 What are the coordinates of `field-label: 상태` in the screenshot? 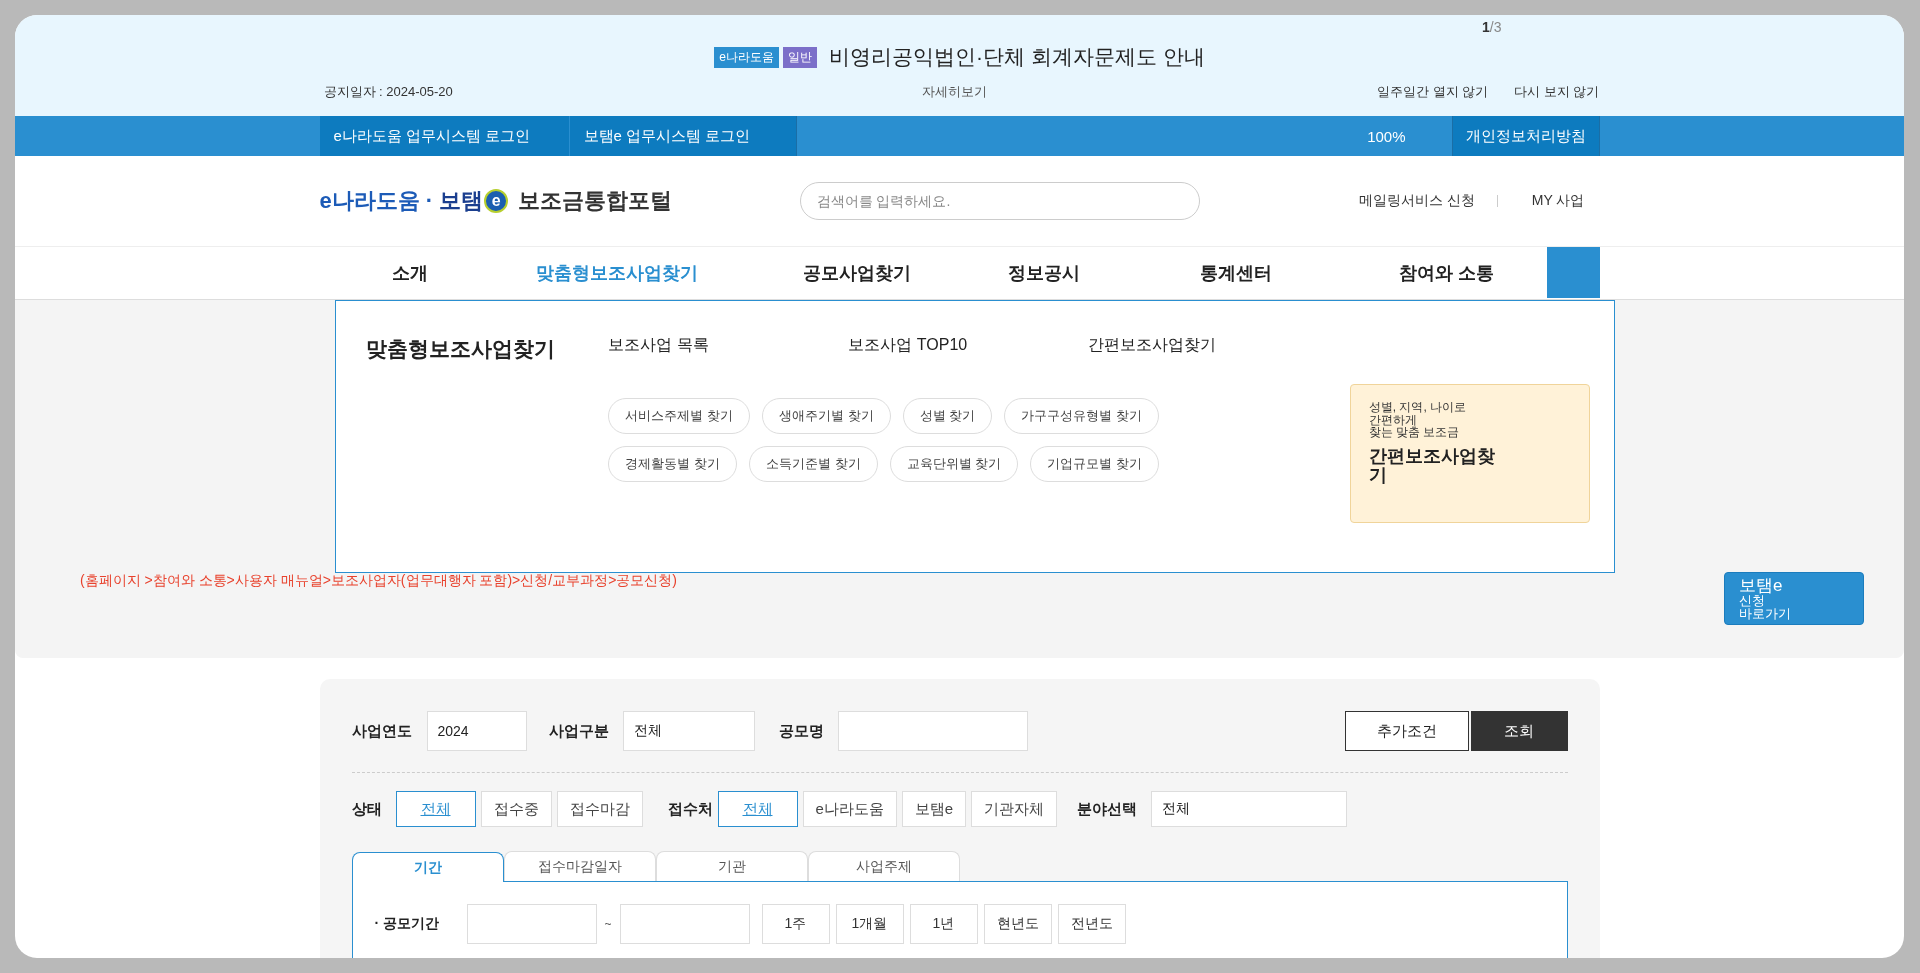 It's located at (366, 809).